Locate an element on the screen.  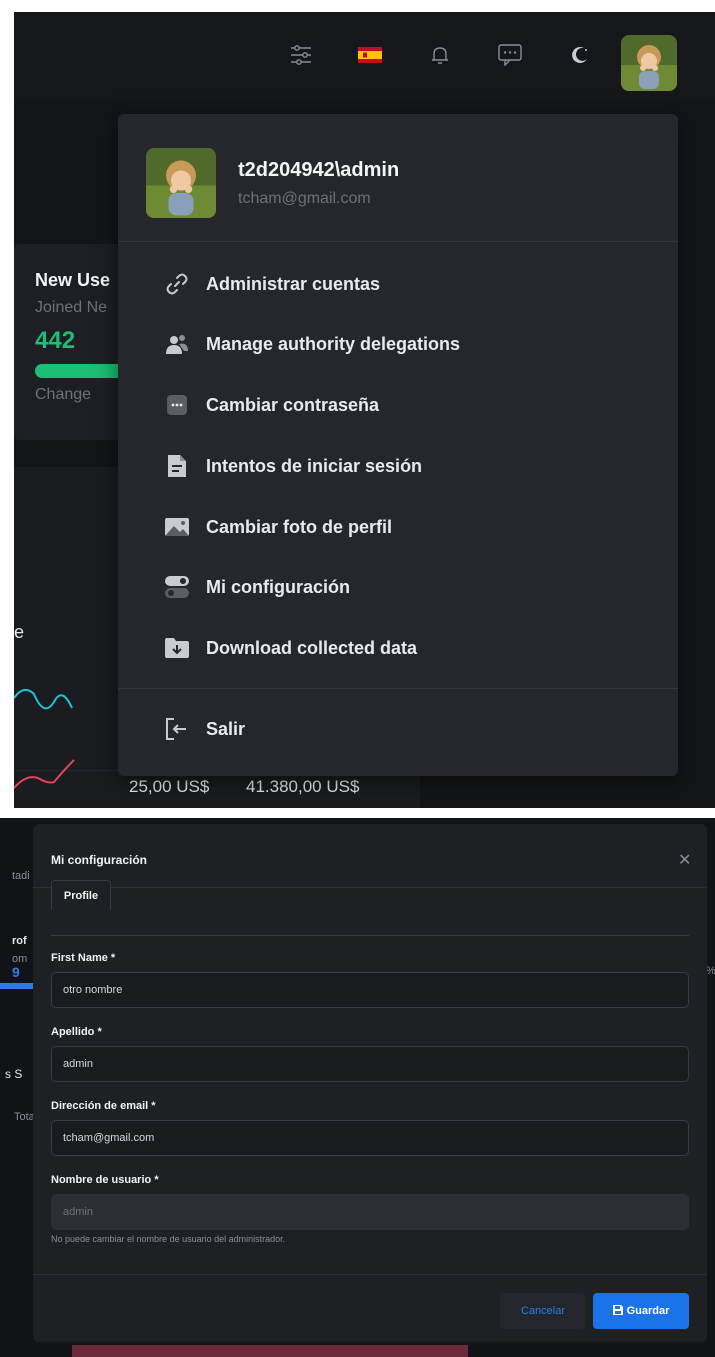
menu-item-manage-authority-delegations: Manage authority delegations is located at coordinates (398, 344).